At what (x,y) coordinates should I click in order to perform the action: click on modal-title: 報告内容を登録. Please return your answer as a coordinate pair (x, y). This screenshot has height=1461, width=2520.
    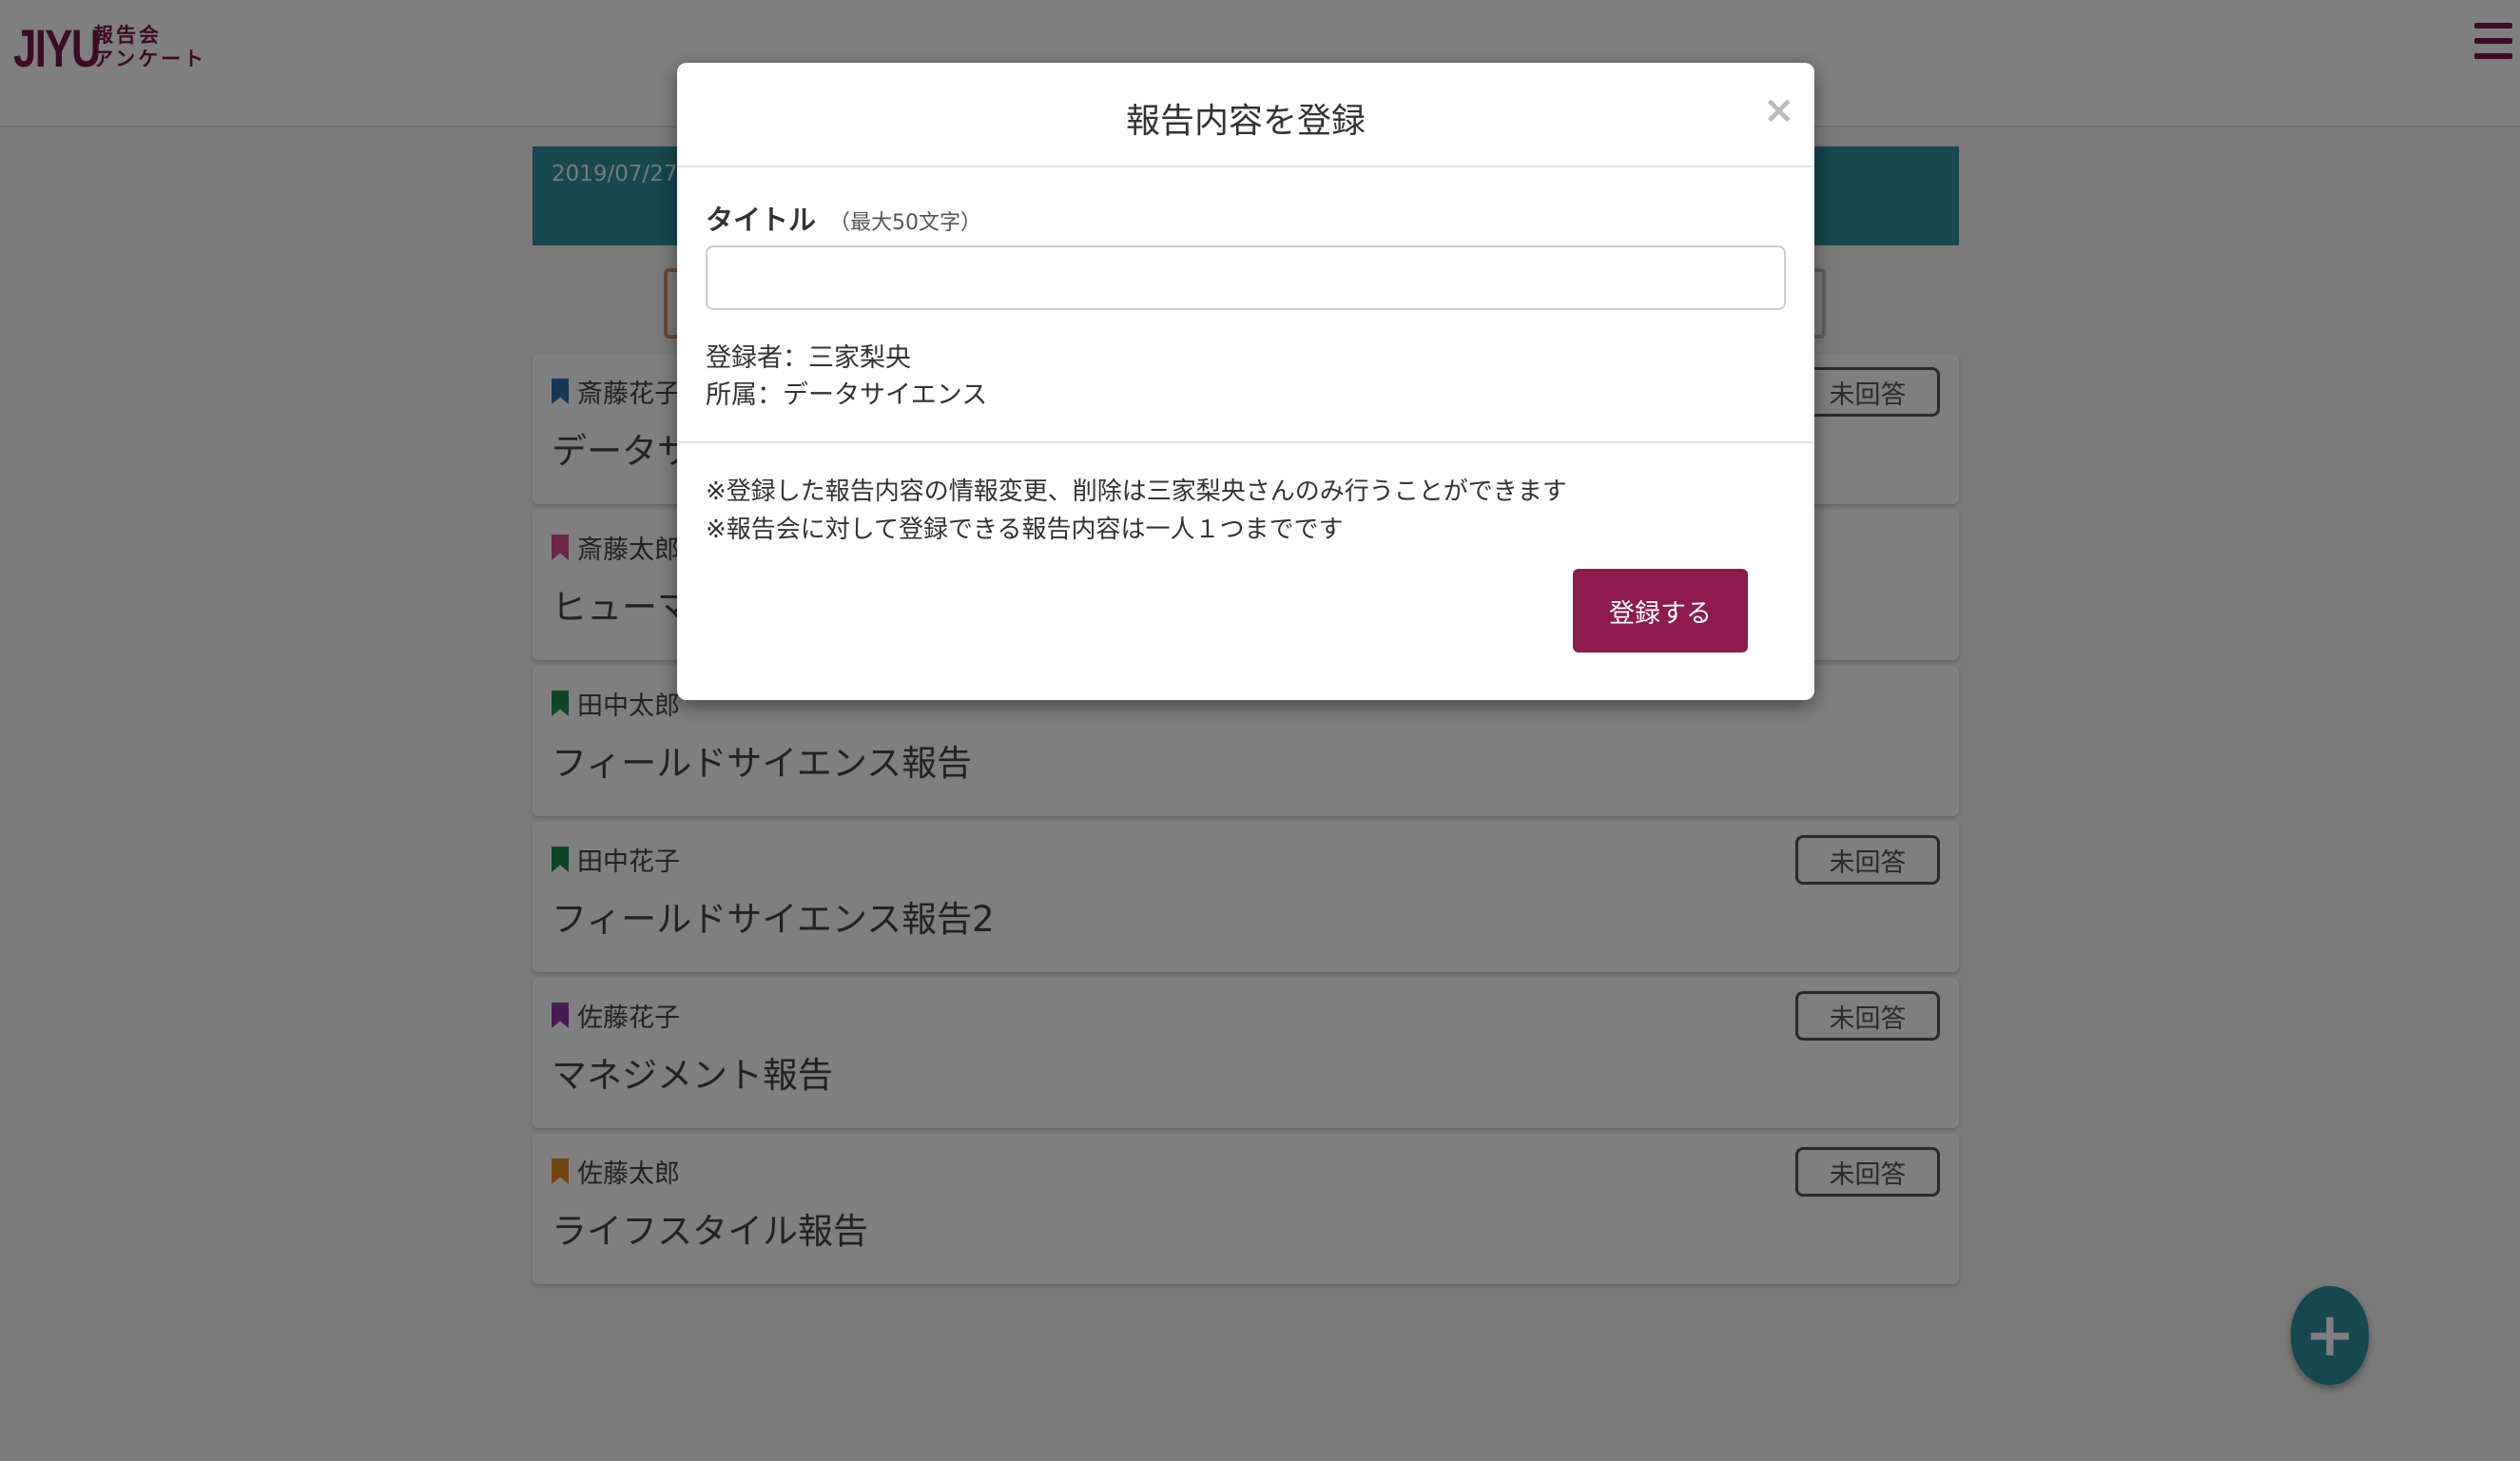
    Looking at the image, I should click on (1245, 121).